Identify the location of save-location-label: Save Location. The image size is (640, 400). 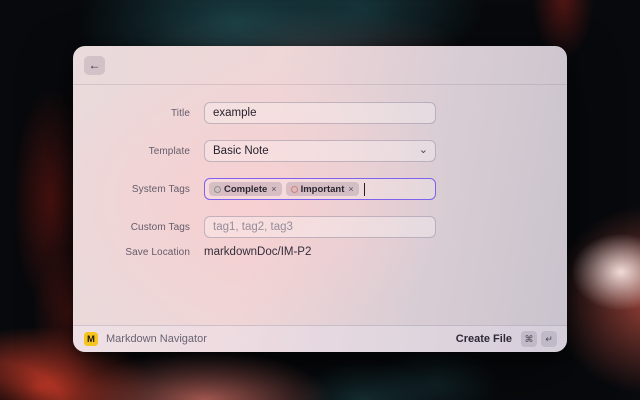
(157, 252).